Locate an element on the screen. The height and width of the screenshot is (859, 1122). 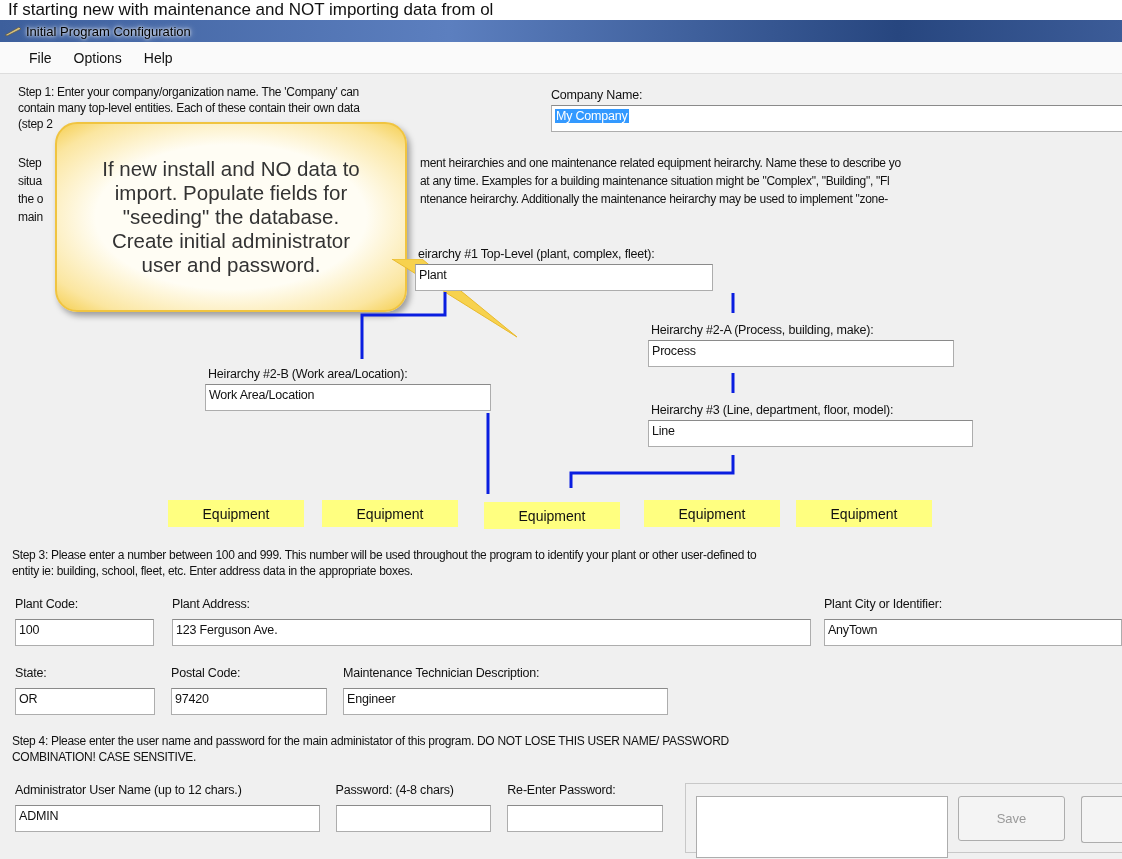
window-title: Initial Program Configuration is located at coordinates (108, 31).